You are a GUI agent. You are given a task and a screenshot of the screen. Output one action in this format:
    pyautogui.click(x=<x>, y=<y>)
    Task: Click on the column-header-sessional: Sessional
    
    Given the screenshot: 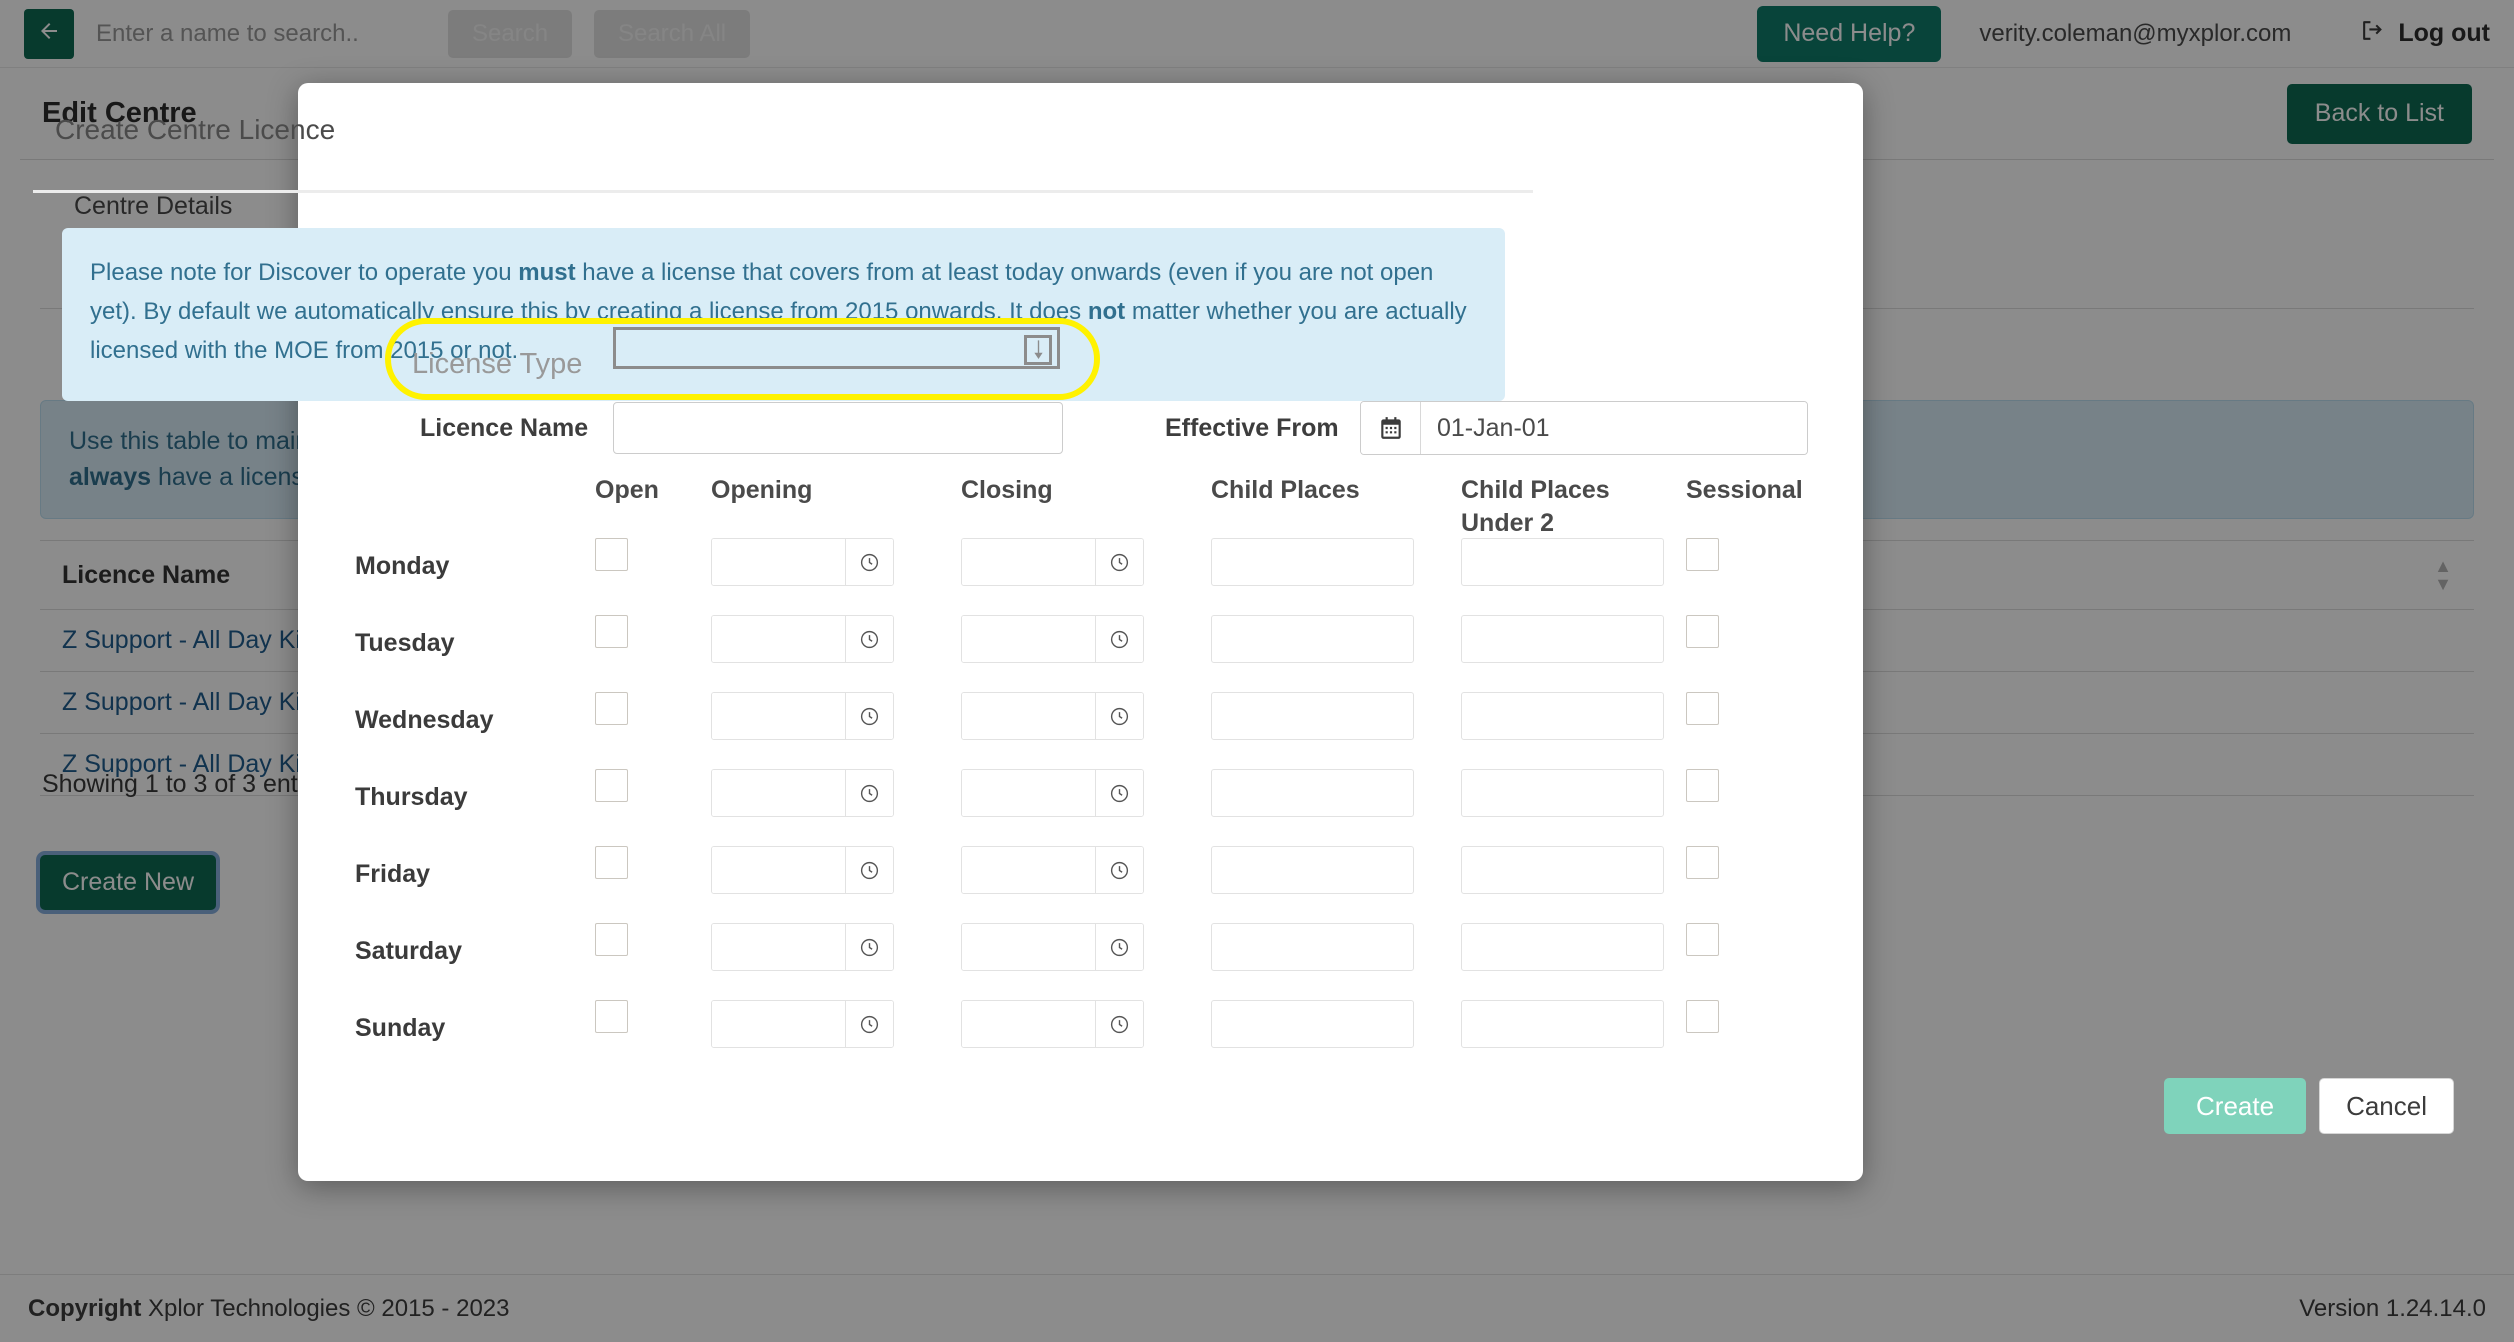 What is the action you would take?
    pyautogui.click(x=1744, y=490)
    